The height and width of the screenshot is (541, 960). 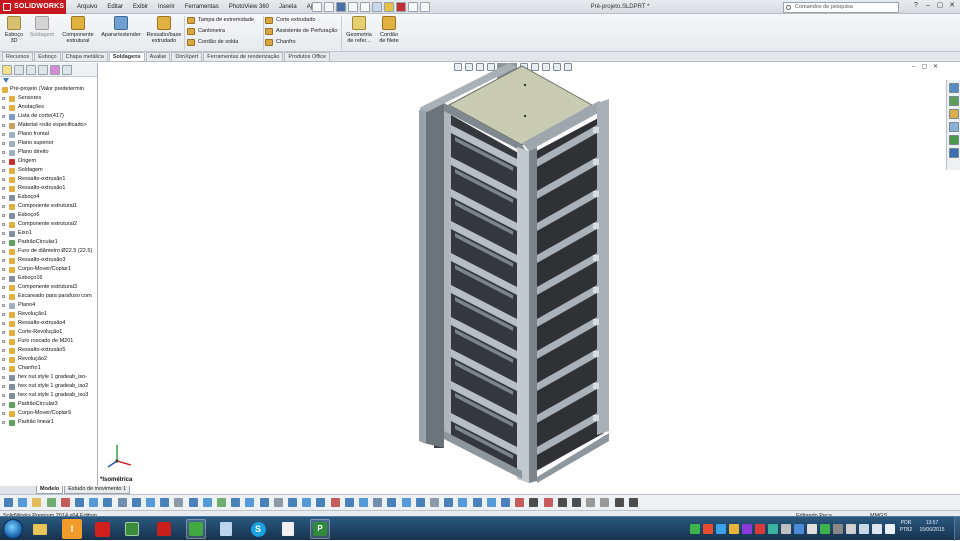 What do you see at coordinates (954, 101) in the screenshot?
I see `design-library-icon` at bounding box center [954, 101].